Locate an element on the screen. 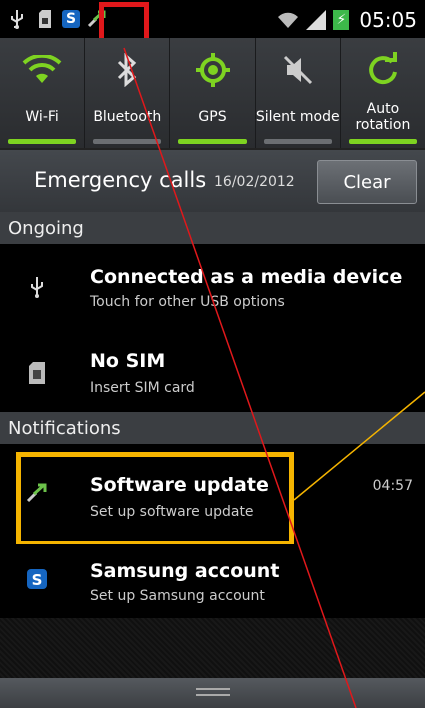 This screenshot has height=708, width=425. silent-mode-icon is located at coordinates (298, 70).